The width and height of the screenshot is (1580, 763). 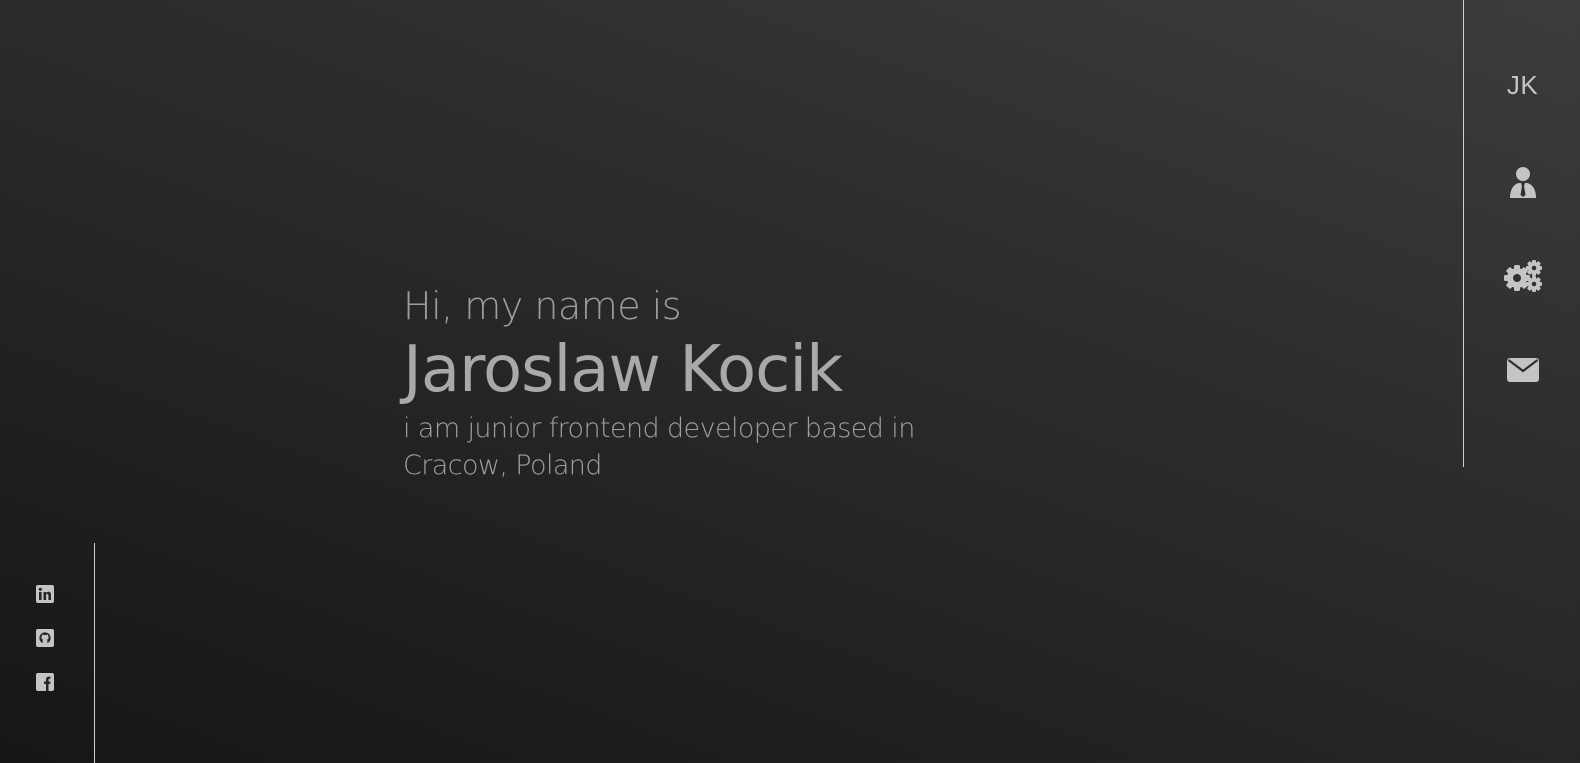 I want to click on linkedin-icon, so click(x=45, y=594).